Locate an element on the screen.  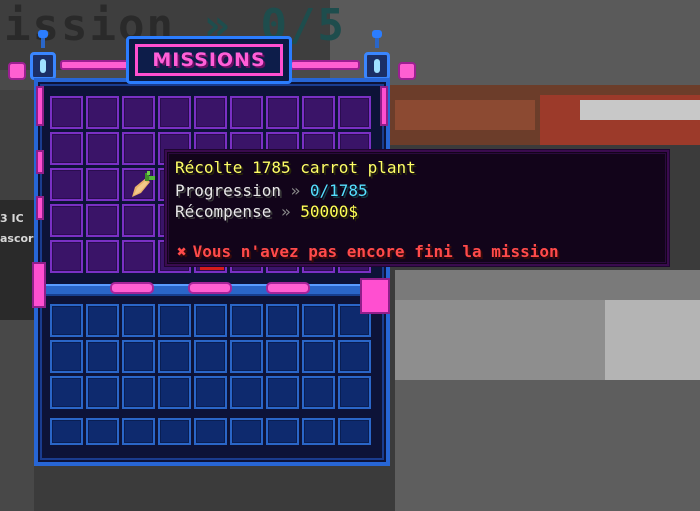
right-frame-strip is located at coordinates (325, 65).